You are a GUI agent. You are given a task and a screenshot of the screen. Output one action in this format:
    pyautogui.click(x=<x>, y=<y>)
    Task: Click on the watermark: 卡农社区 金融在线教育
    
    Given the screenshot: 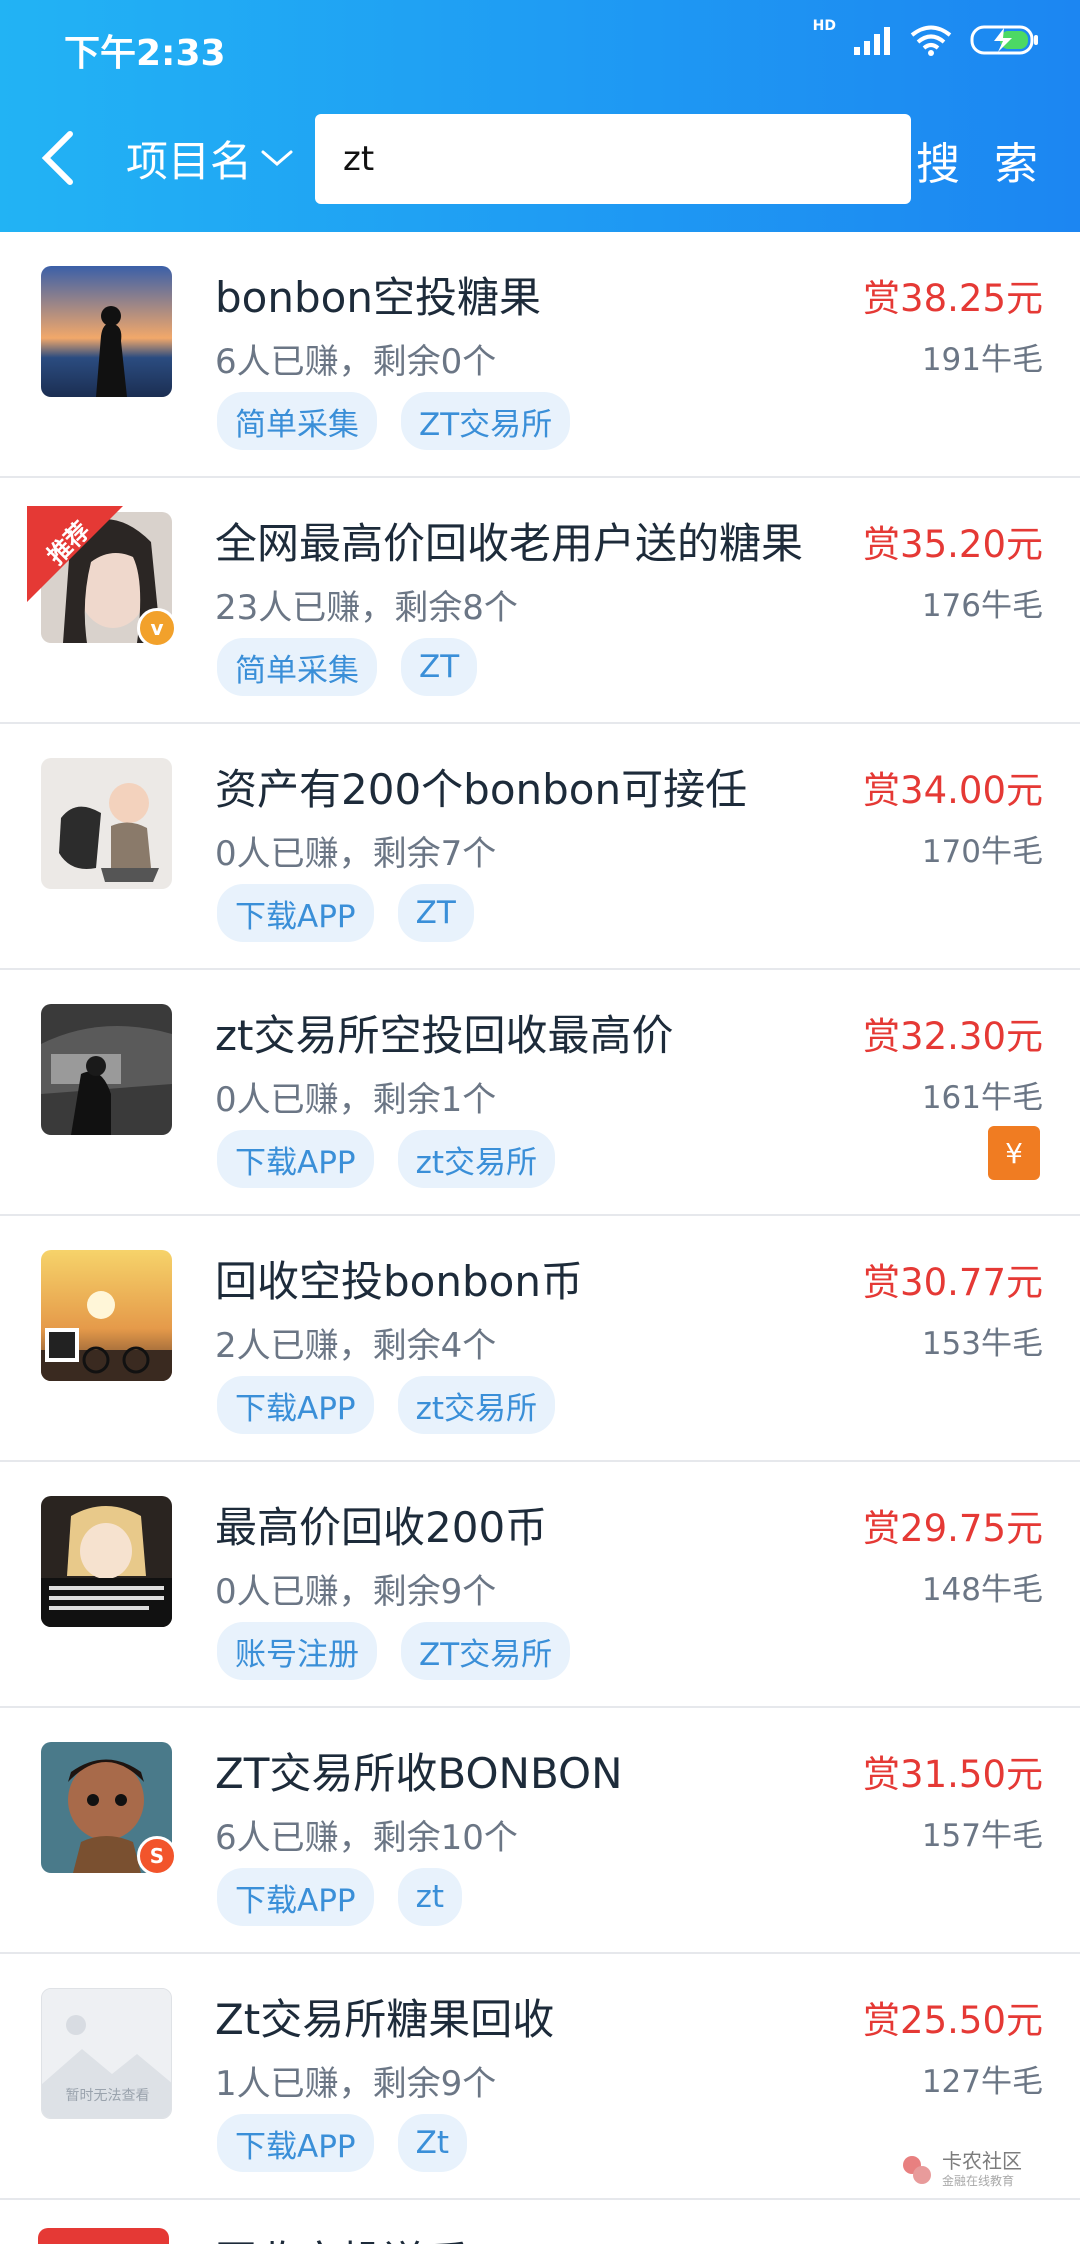 What is the action you would take?
    pyautogui.click(x=961, y=2169)
    